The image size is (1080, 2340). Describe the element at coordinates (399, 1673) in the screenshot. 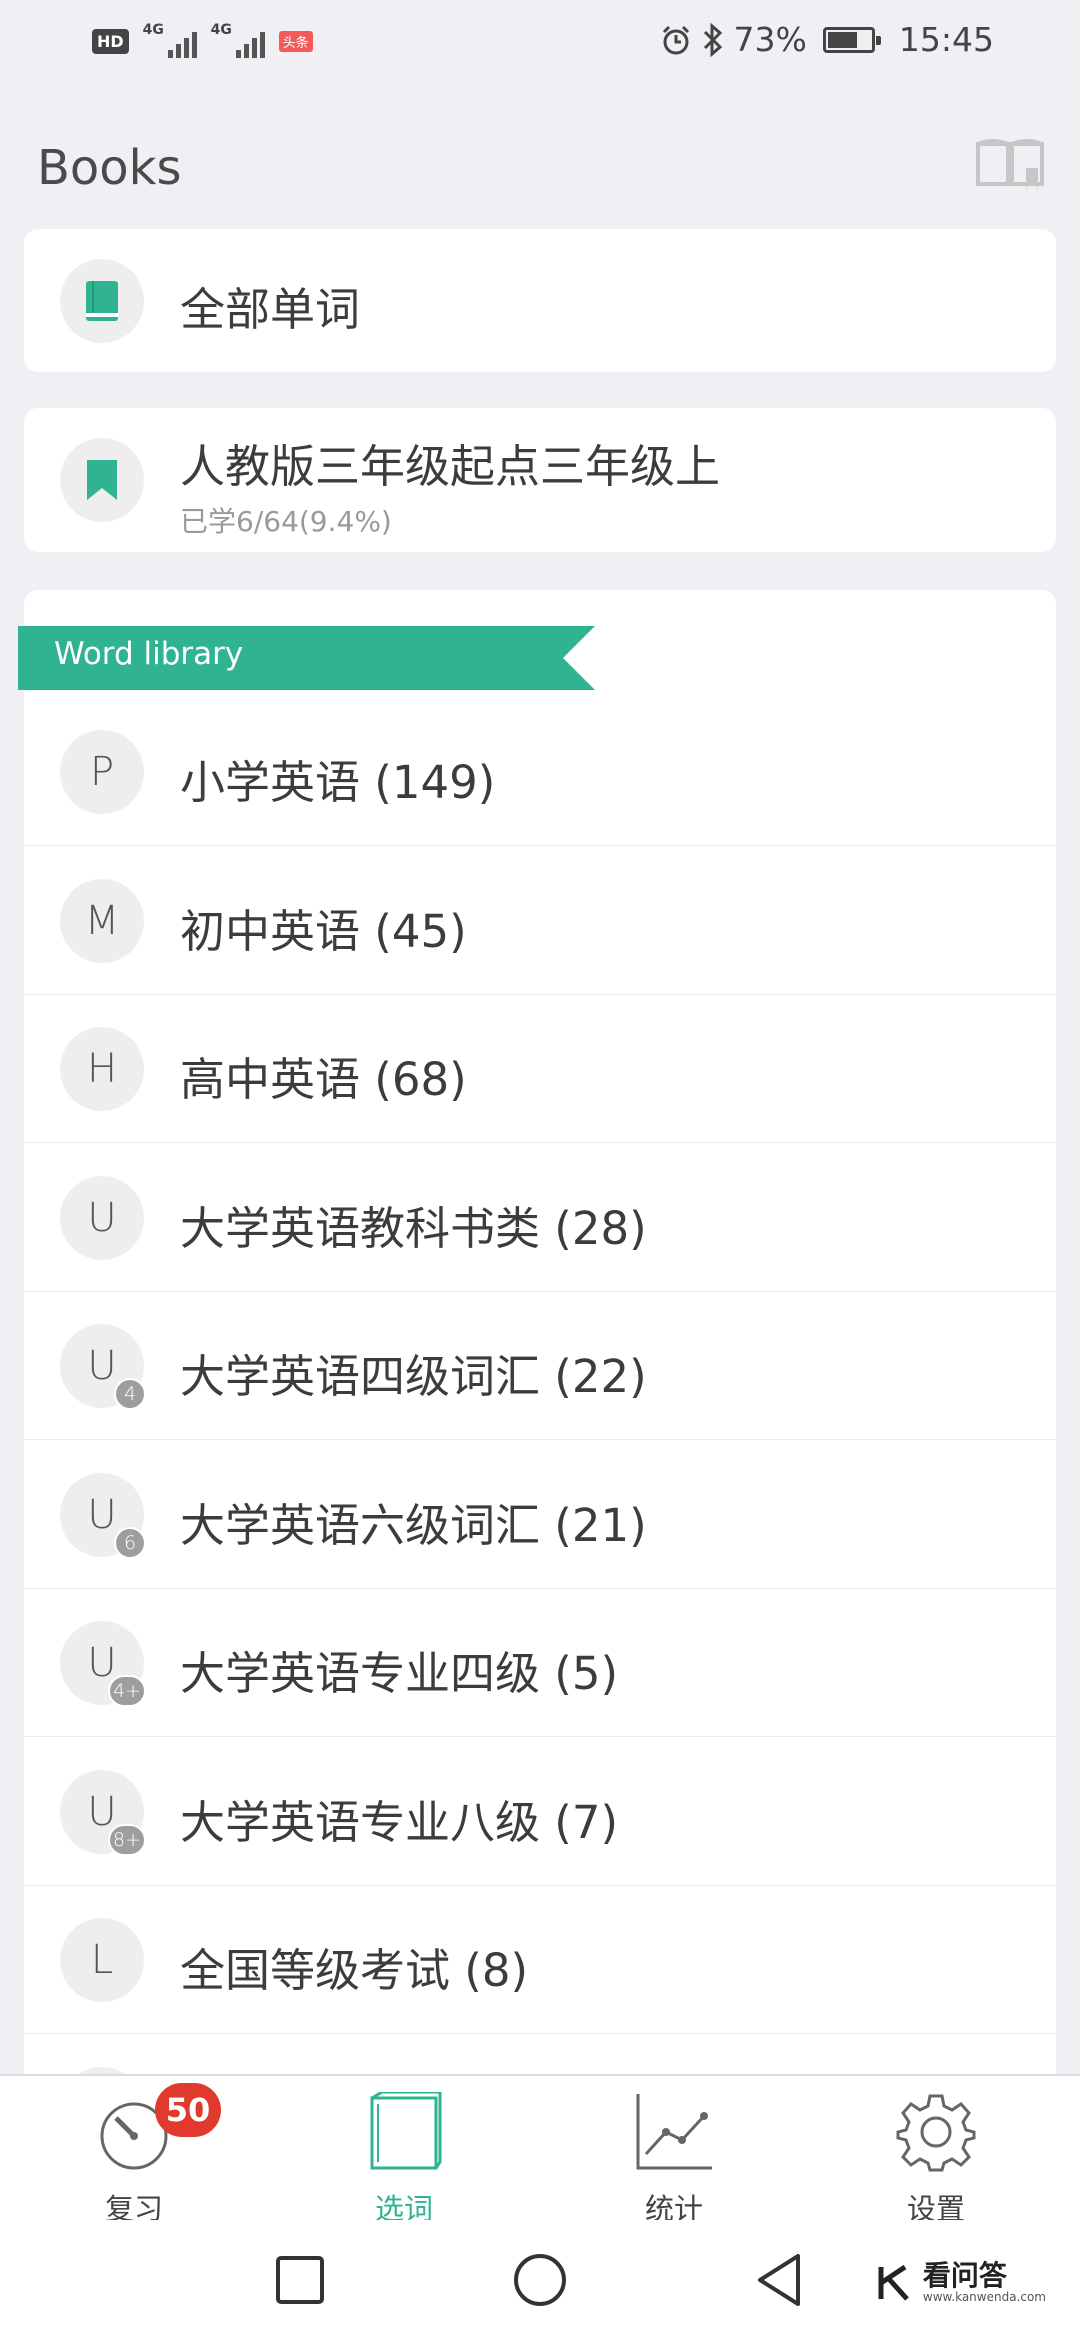

I see `library-item-label: 大学英语专业四级 (5)` at that location.